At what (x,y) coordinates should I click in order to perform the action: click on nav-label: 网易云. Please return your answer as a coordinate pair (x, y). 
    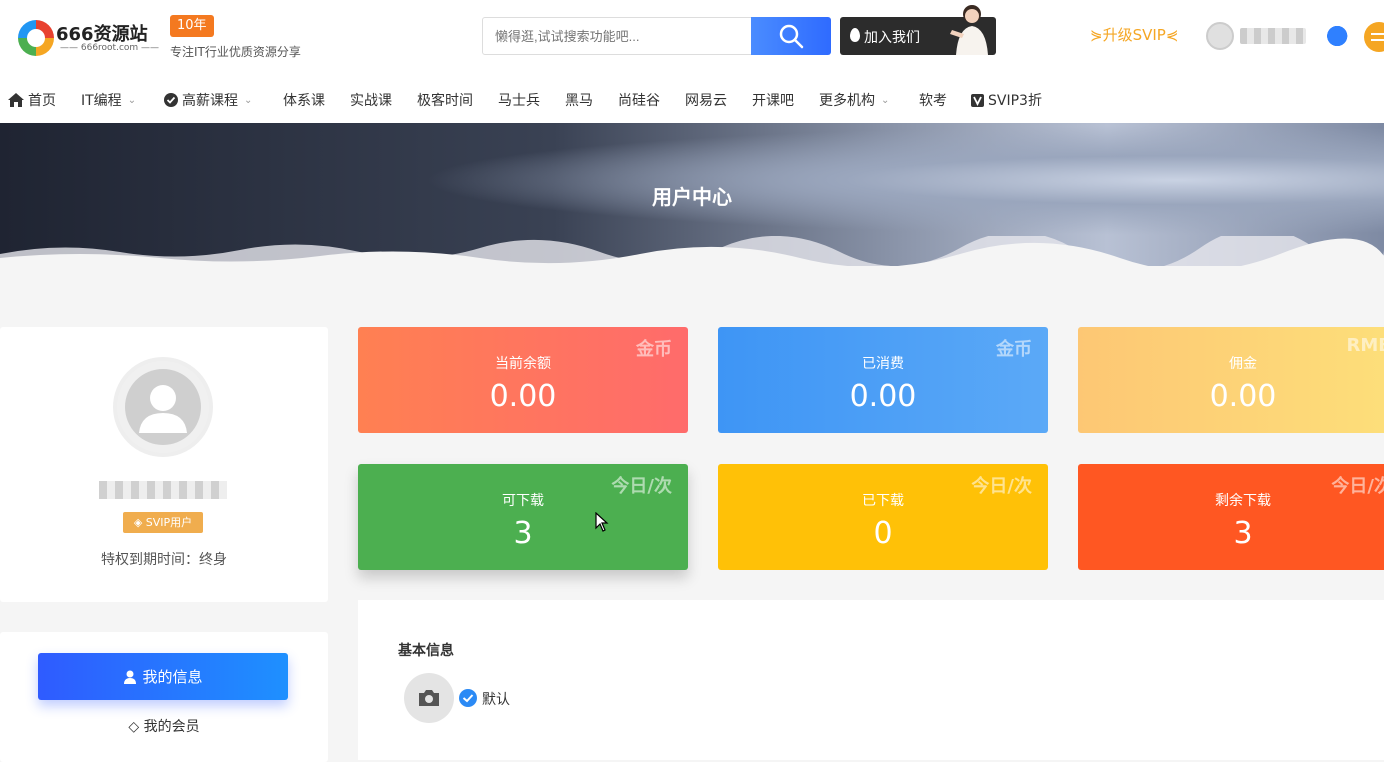
    Looking at the image, I should click on (706, 100).